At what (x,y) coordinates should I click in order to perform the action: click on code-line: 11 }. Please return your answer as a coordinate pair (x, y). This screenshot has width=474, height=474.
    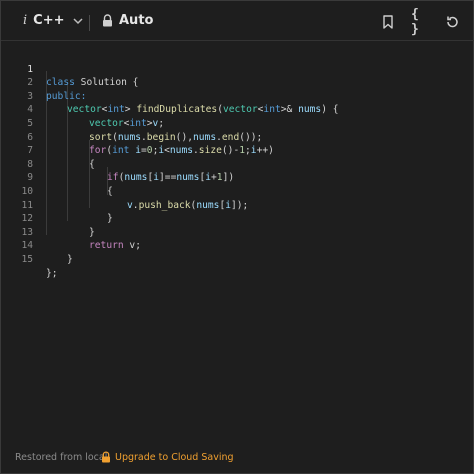
    Looking at the image, I should click on (56, 205).